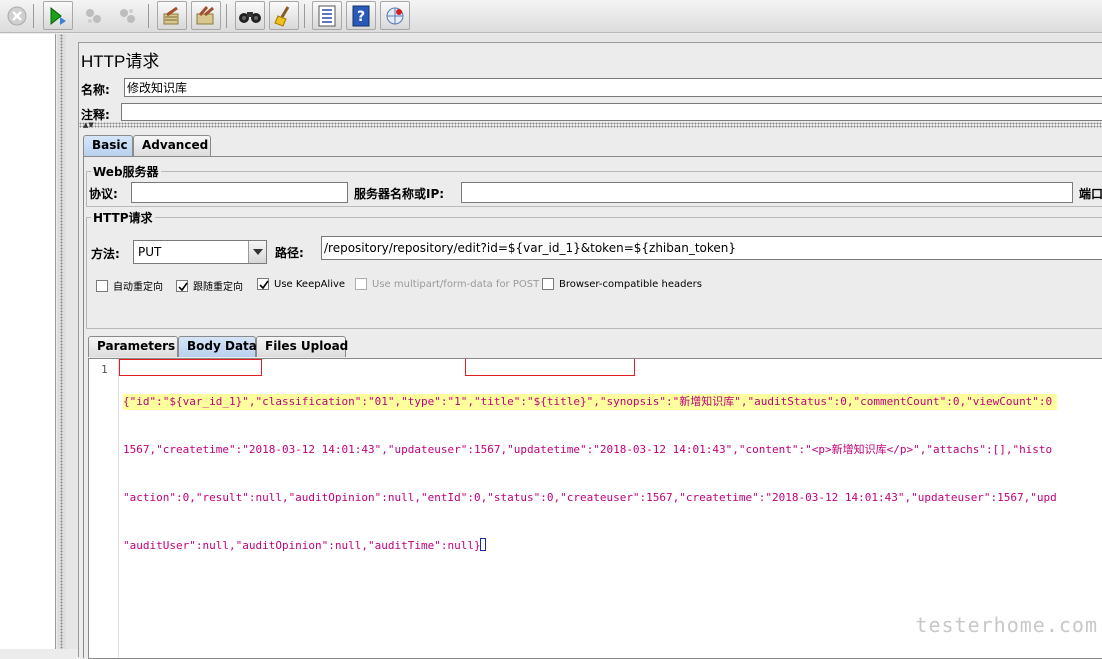 This screenshot has width=1102, height=659. Describe the element at coordinates (61, 341) in the screenshot. I see `pane-splitter` at that location.